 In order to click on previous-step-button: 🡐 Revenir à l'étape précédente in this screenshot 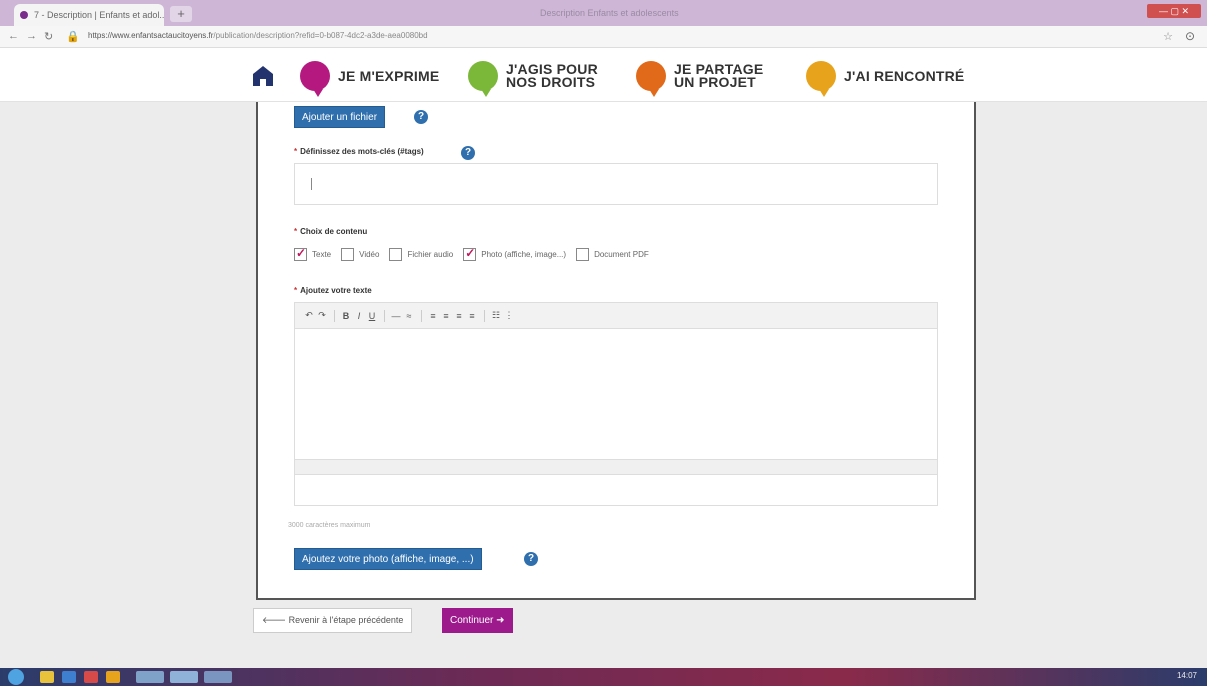, I will do `click(333, 620)`.